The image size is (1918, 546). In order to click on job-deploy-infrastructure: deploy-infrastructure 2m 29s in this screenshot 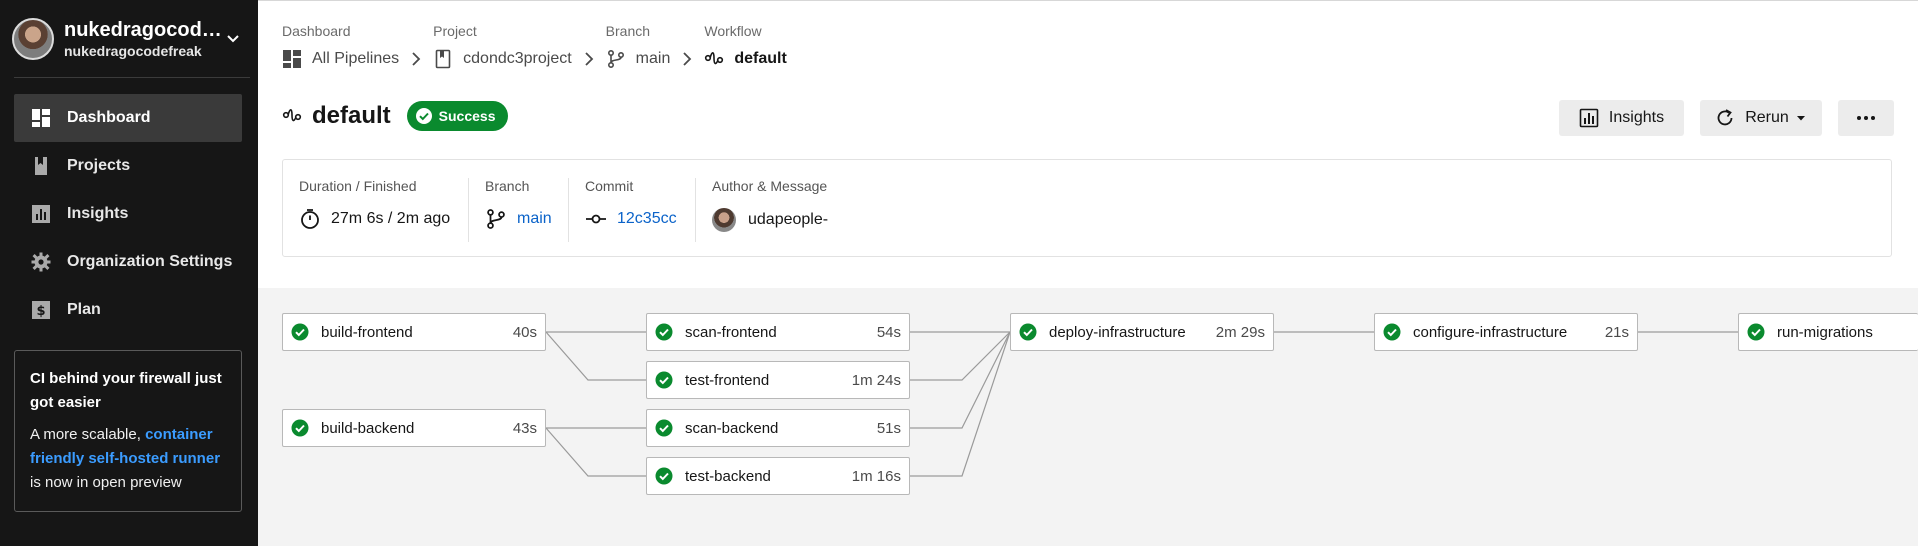, I will do `click(1142, 332)`.